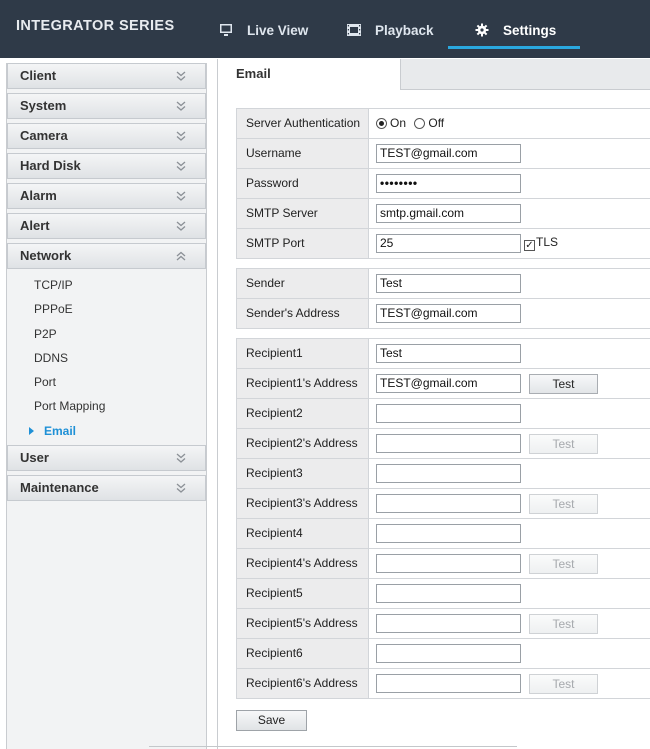 Image resolution: width=650 pixels, height=749 pixels. I want to click on sidebar-item-port: Port, so click(106, 382).